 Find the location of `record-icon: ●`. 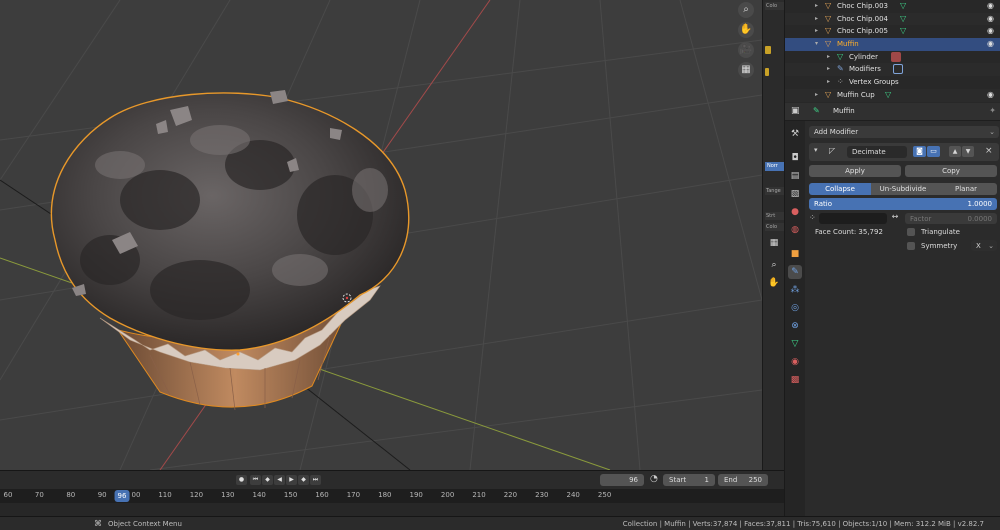

record-icon: ● is located at coordinates (241, 480).